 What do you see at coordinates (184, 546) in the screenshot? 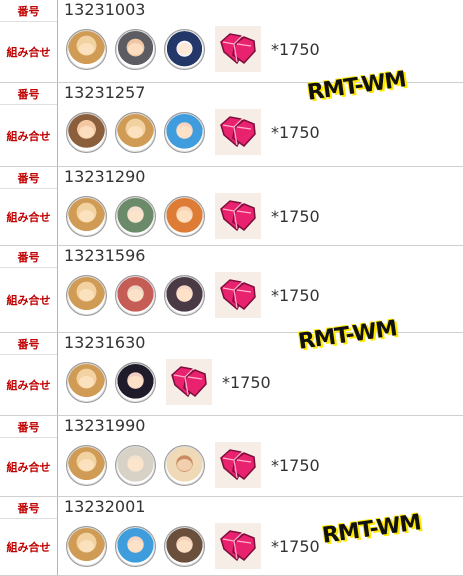
I see `brown-girl-avatar` at bounding box center [184, 546].